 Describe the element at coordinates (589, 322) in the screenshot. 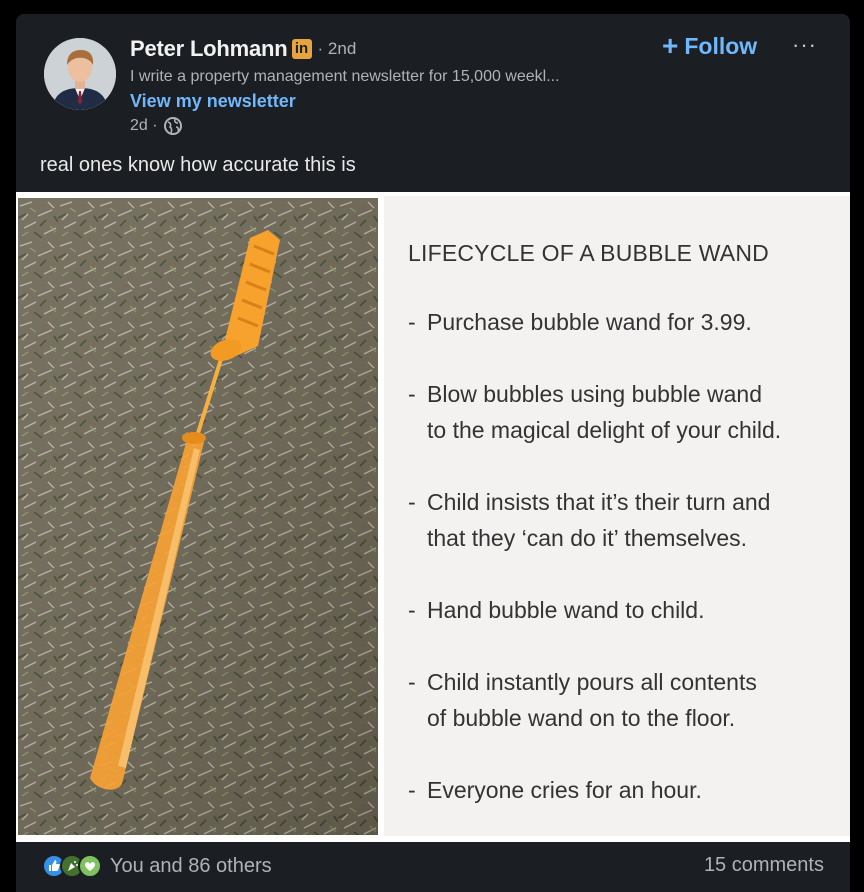

I see `meme-item-line: Purchase bubble wand for 3.99.` at that location.